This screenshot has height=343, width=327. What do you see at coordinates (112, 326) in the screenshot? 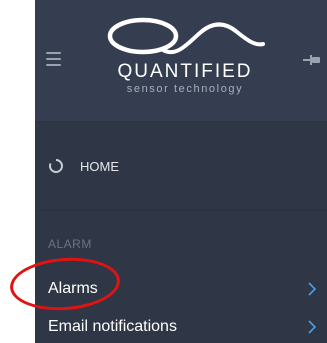
I see `nav-item-label: Email notifications` at bounding box center [112, 326].